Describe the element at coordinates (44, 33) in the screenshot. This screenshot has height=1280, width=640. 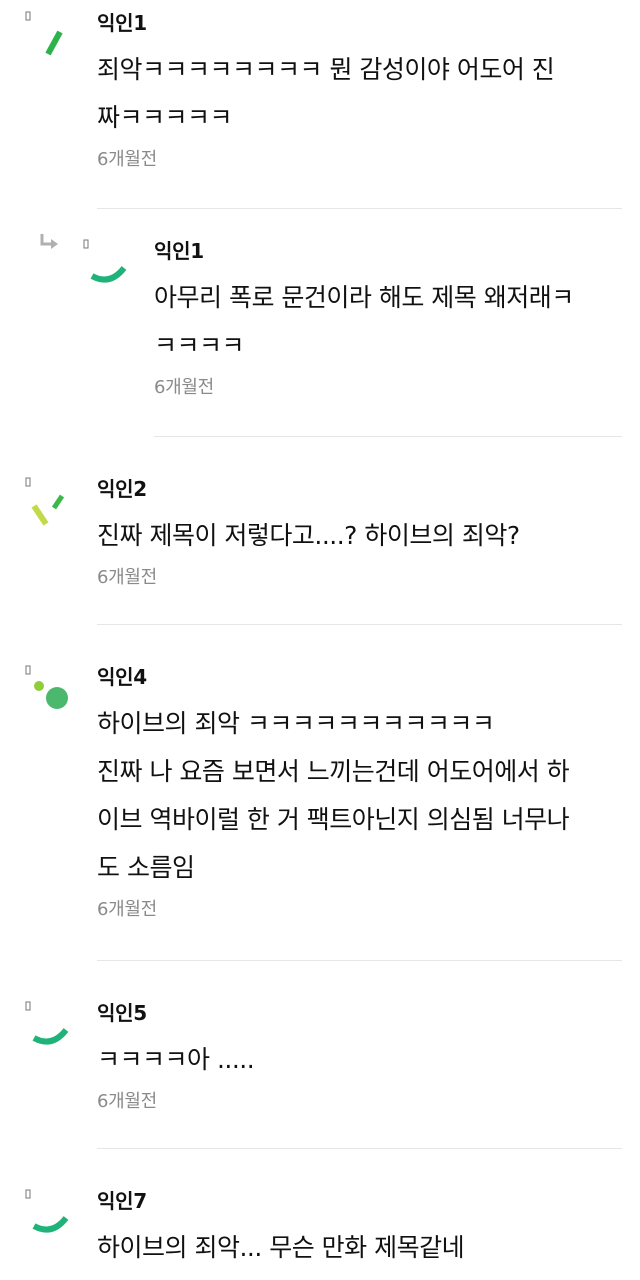
I see `green-stroke-avatar-icon` at that location.